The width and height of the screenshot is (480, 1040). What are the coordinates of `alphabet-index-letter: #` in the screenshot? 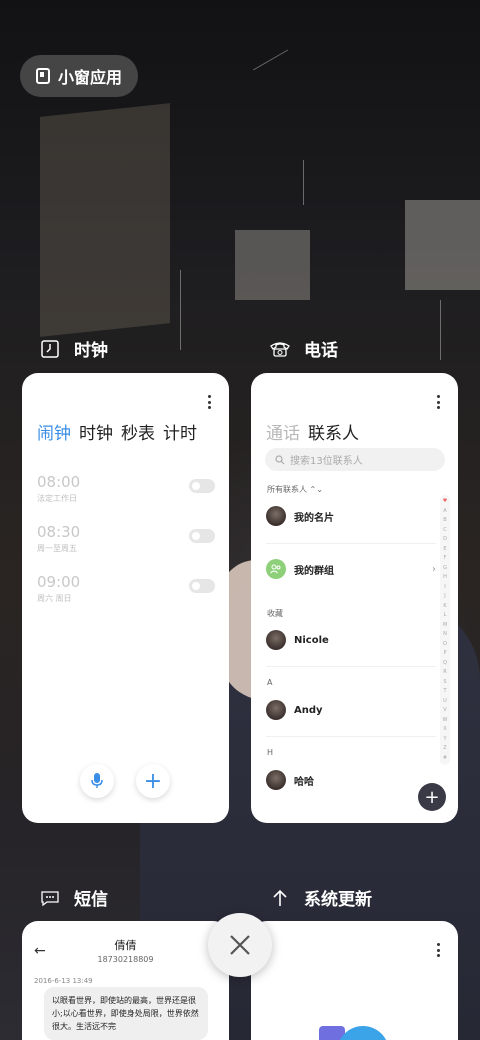 It's located at (445, 758).